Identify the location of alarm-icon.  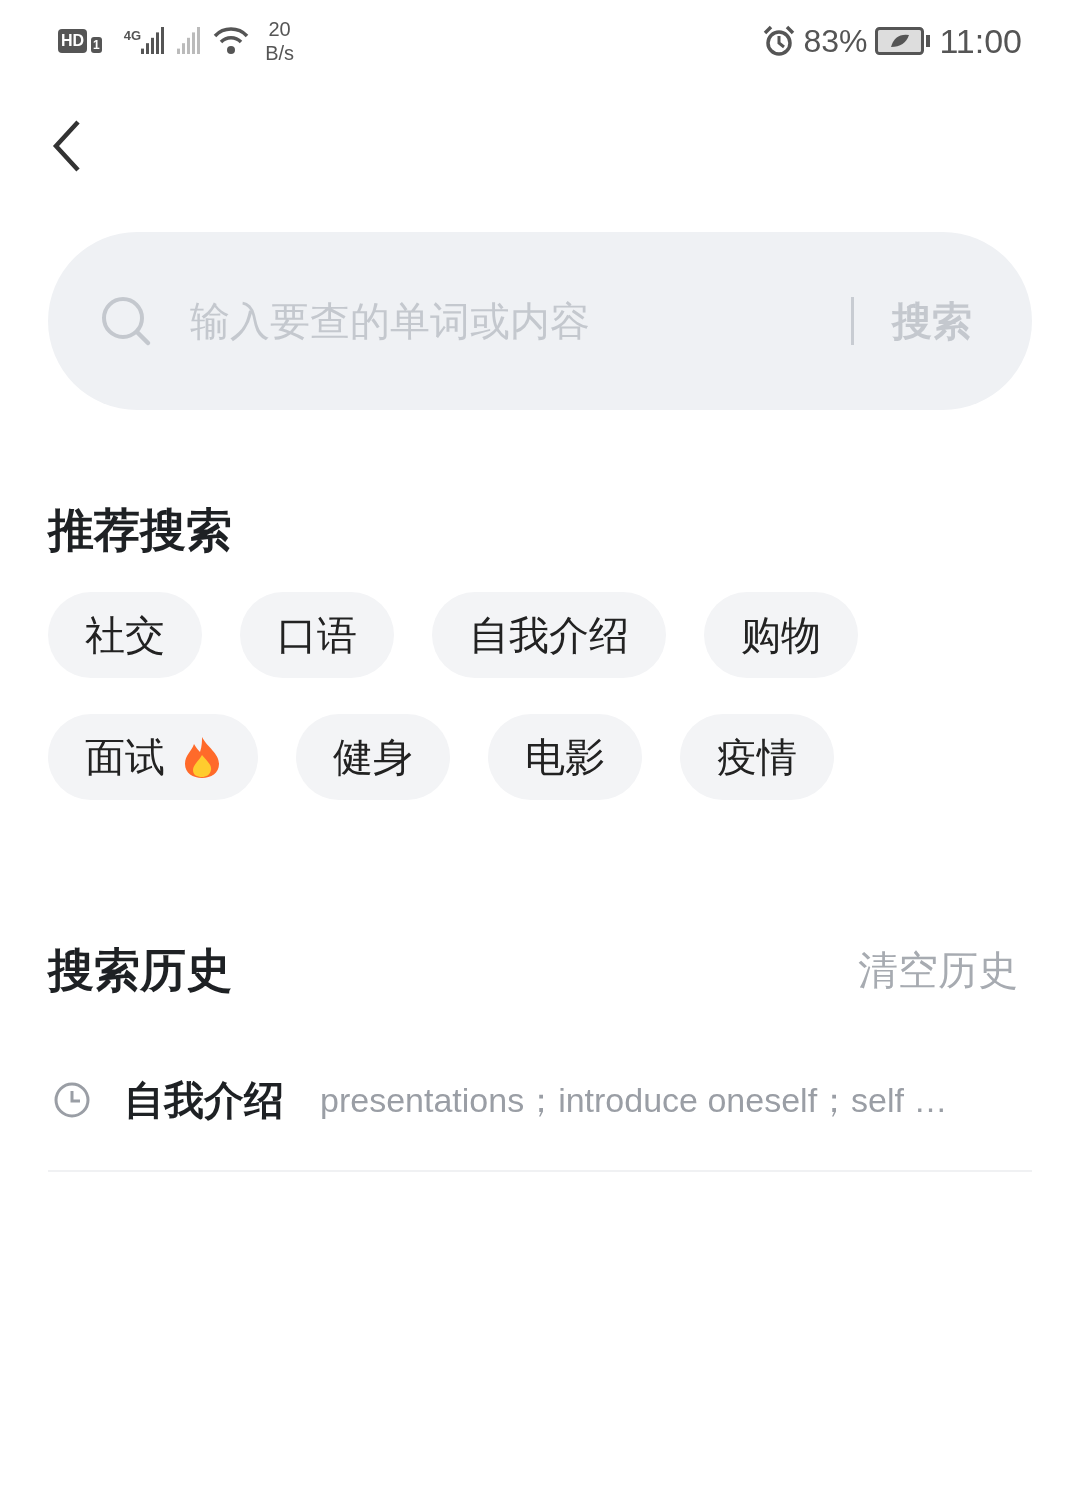
(779, 41).